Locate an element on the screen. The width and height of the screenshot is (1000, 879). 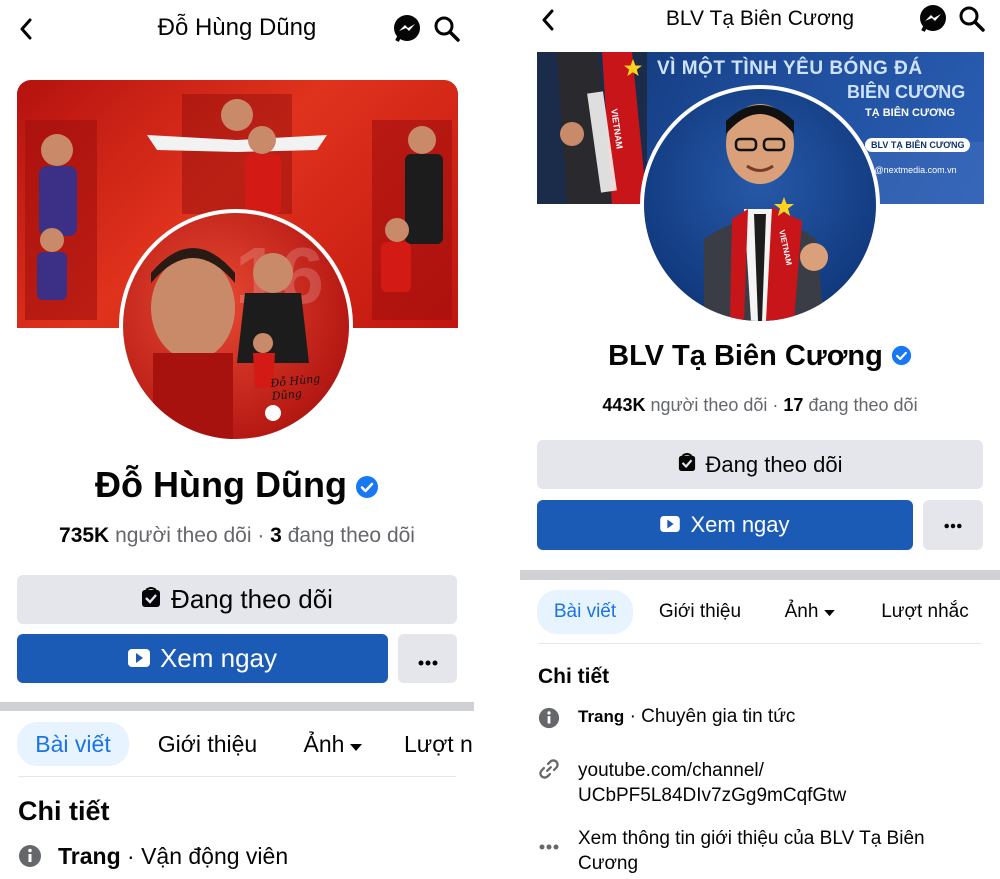
cover-slogan-line5: qc@nextmedia.com.vn is located at coordinates (911, 170).